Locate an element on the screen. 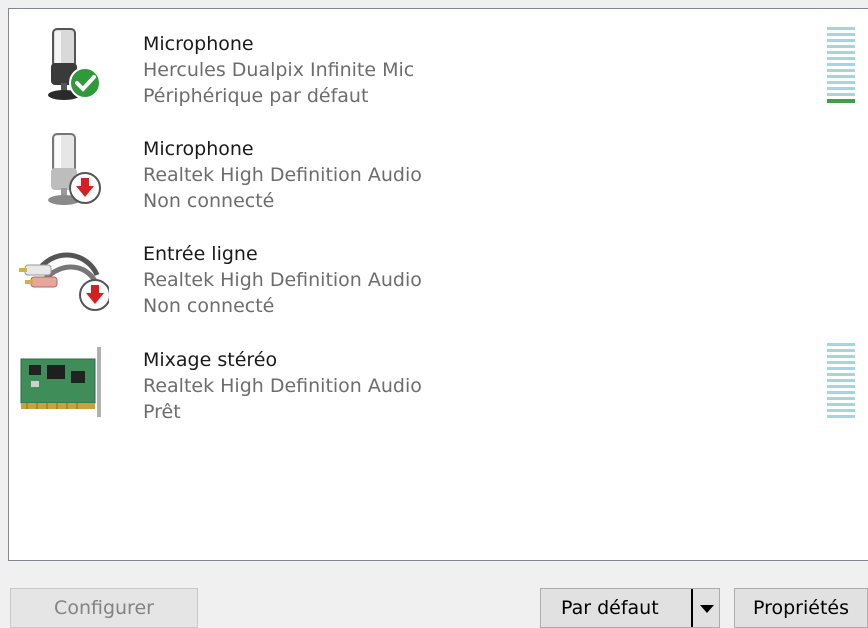 The width and height of the screenshot is (868, 628). microphone-icon is located at coordinates (64, 165).